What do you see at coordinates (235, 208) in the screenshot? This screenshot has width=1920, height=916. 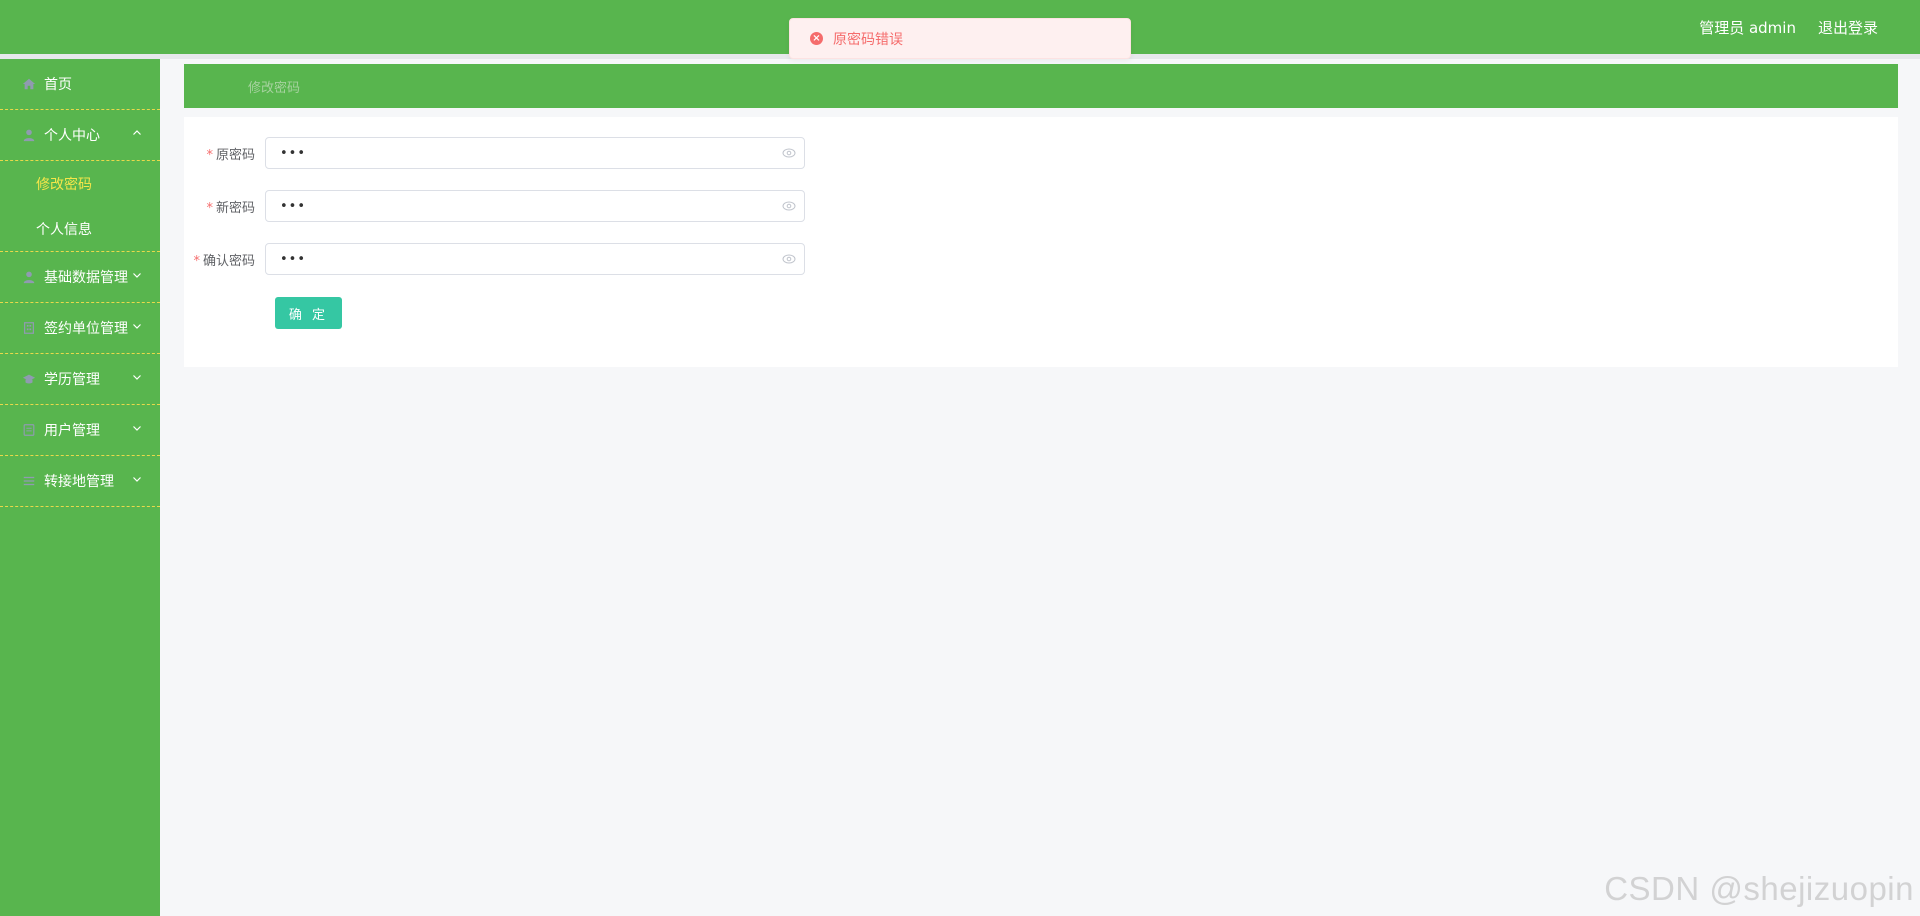 I see `field-label-text: 新密码` at bounding box center [235, 208].